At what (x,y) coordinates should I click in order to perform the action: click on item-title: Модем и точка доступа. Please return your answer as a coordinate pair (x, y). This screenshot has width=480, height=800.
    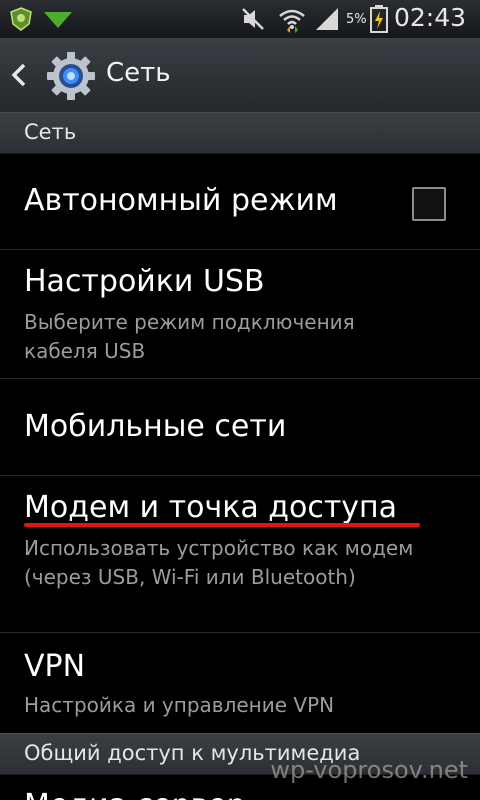
    Looking at the image, I should click on (211, 507).